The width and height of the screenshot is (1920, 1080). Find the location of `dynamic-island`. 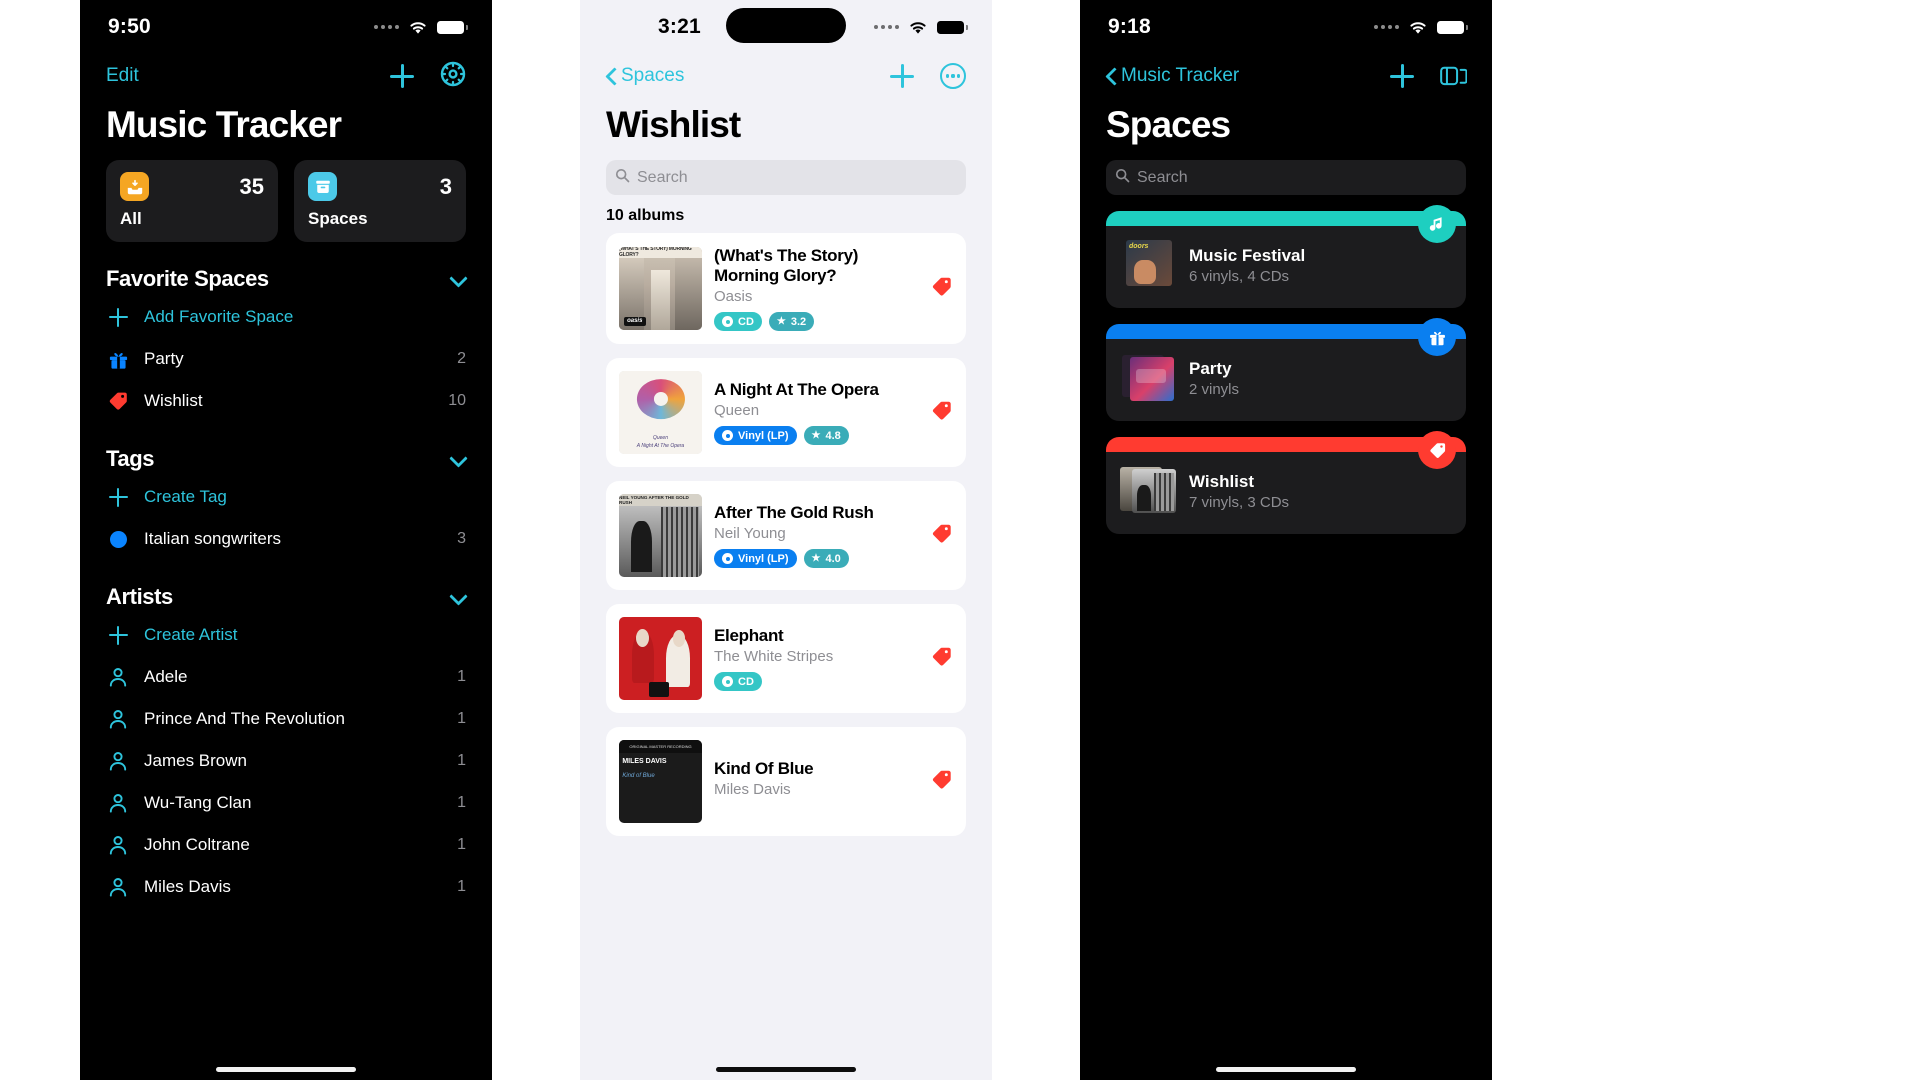

dynamic-island is located at coordinates (786, 25).